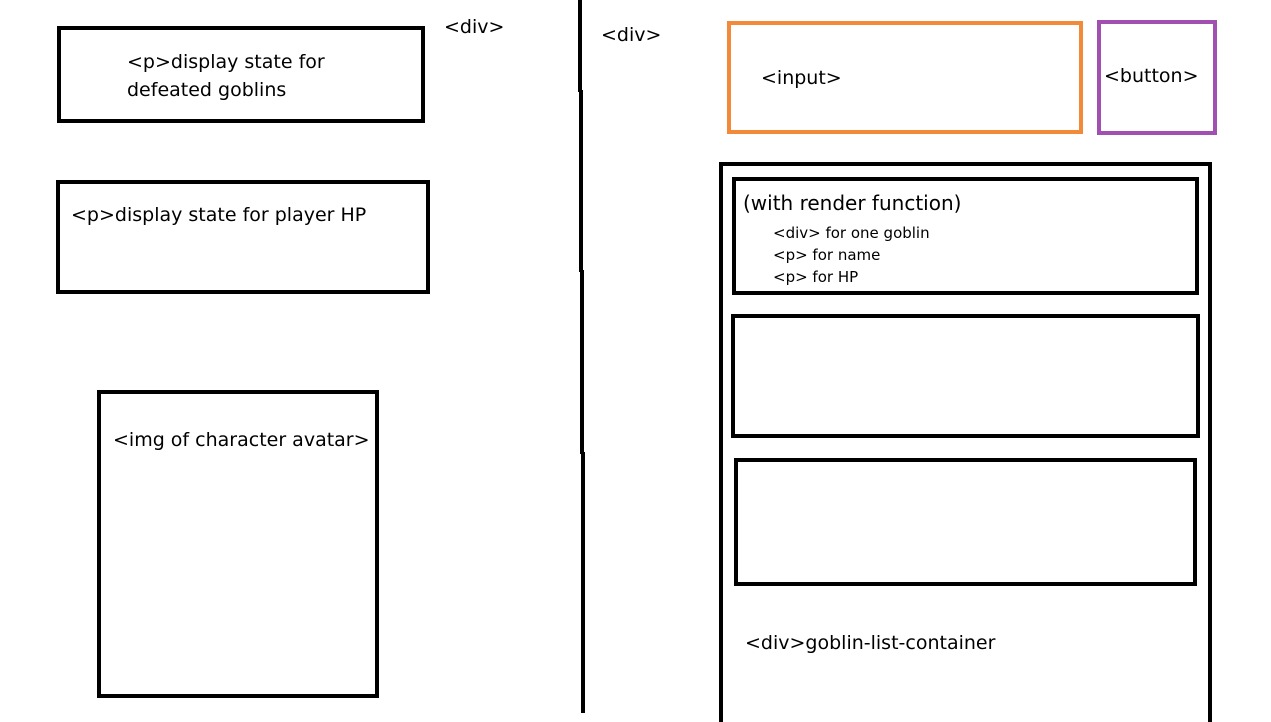 The image size is (1271, 722). Describe the element at coordinates (582, 362) in the screenshot. I see `vertical-divider-lower` at that location.